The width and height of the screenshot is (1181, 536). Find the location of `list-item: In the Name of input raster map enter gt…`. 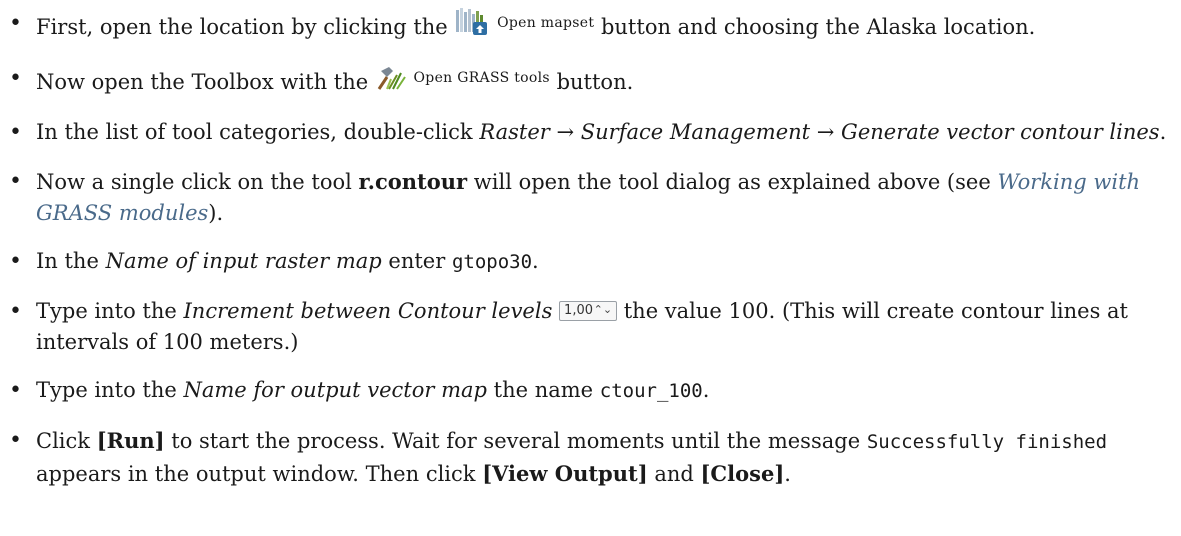

list-item: In the Name of input raster map enter gt… is located at coordinates (590, 262).